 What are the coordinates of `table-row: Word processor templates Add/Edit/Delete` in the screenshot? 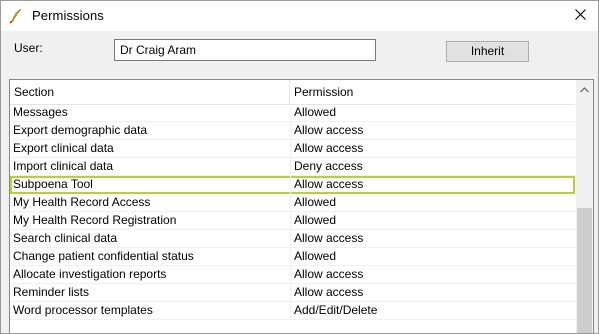 It's located at (292, 311).